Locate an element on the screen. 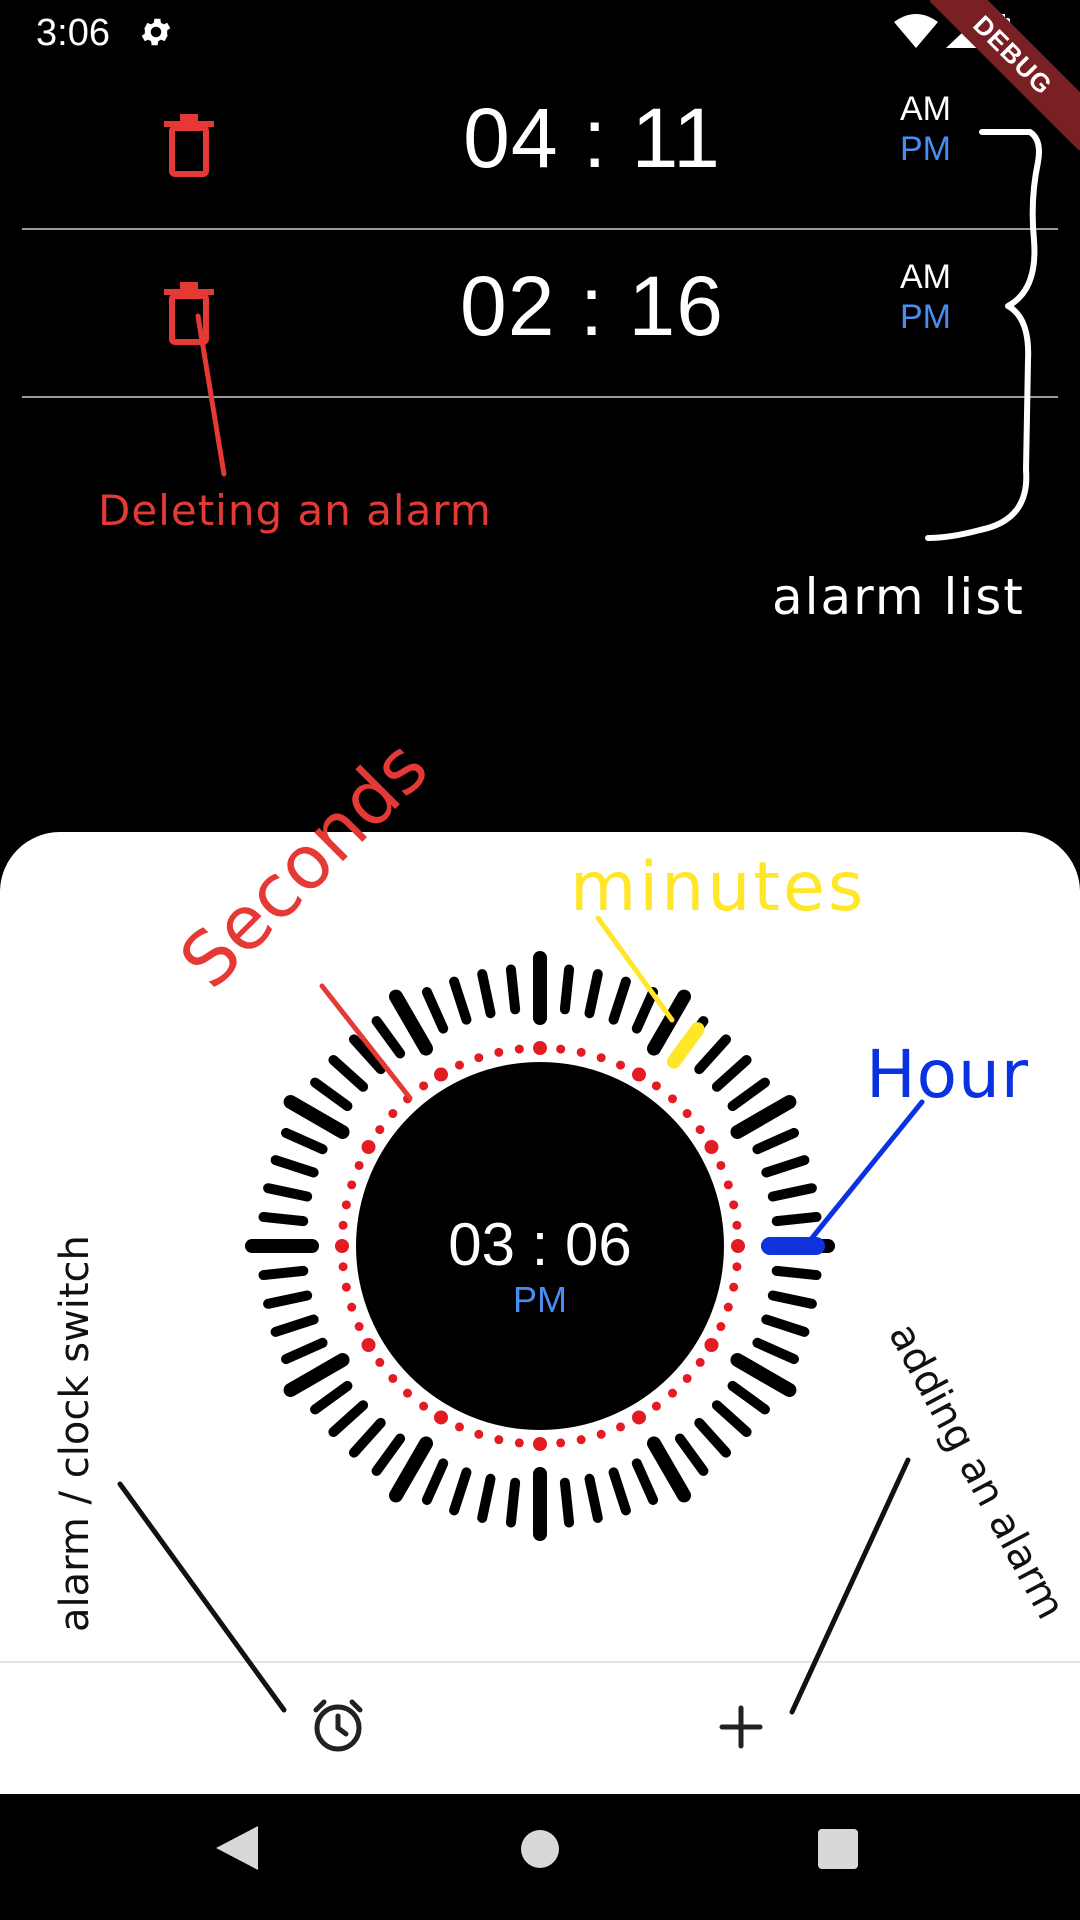 The image size is (1080, 1920). trash-icon is located at coordinates (189, 145).